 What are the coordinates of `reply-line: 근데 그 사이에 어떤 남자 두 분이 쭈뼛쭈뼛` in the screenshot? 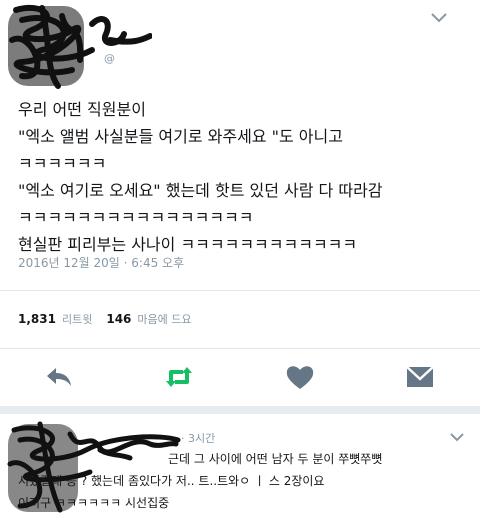 It's located at (275, 459).